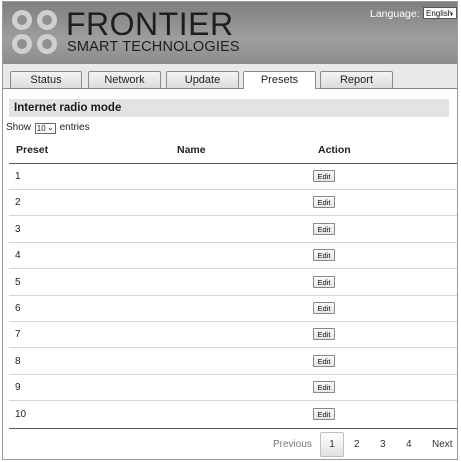  I want to click on section-title: Internet radio mode, so click(229, 108).